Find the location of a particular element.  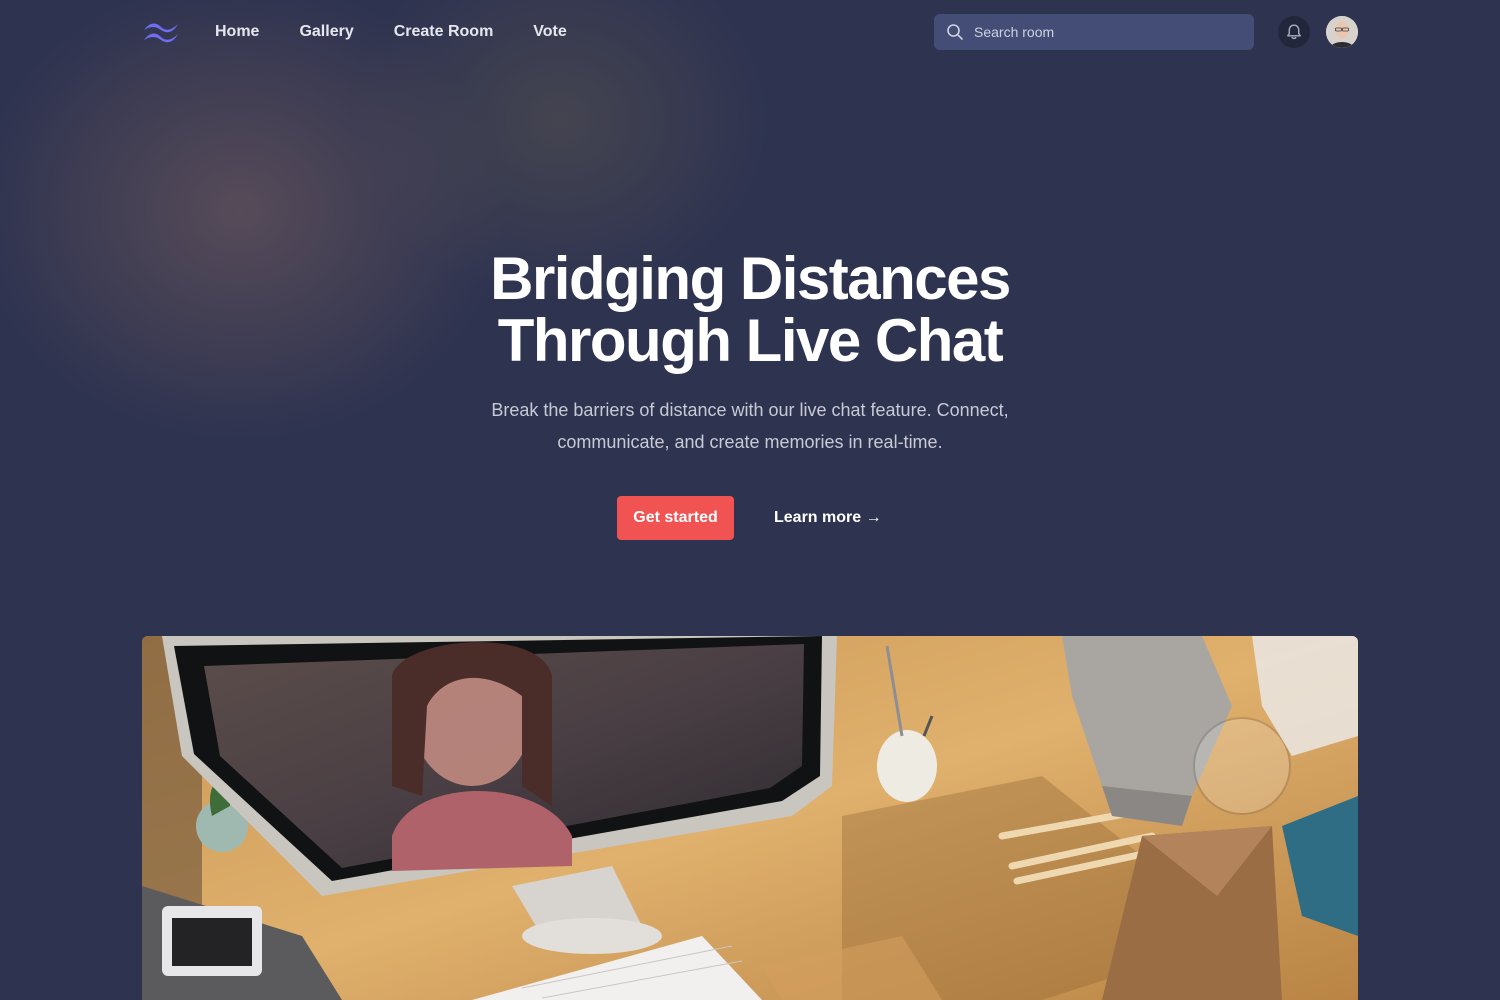

user-avatar is located at coordinates (1342, 32).